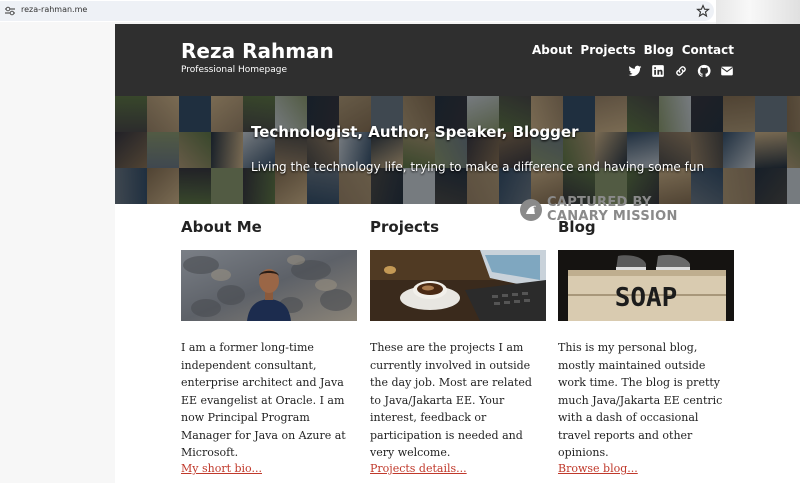  What do you see at coordinates (599, 202) in the screenshot?
I see `watermark-line-1: CAPTURED BY` at bounding box center [599, 202].